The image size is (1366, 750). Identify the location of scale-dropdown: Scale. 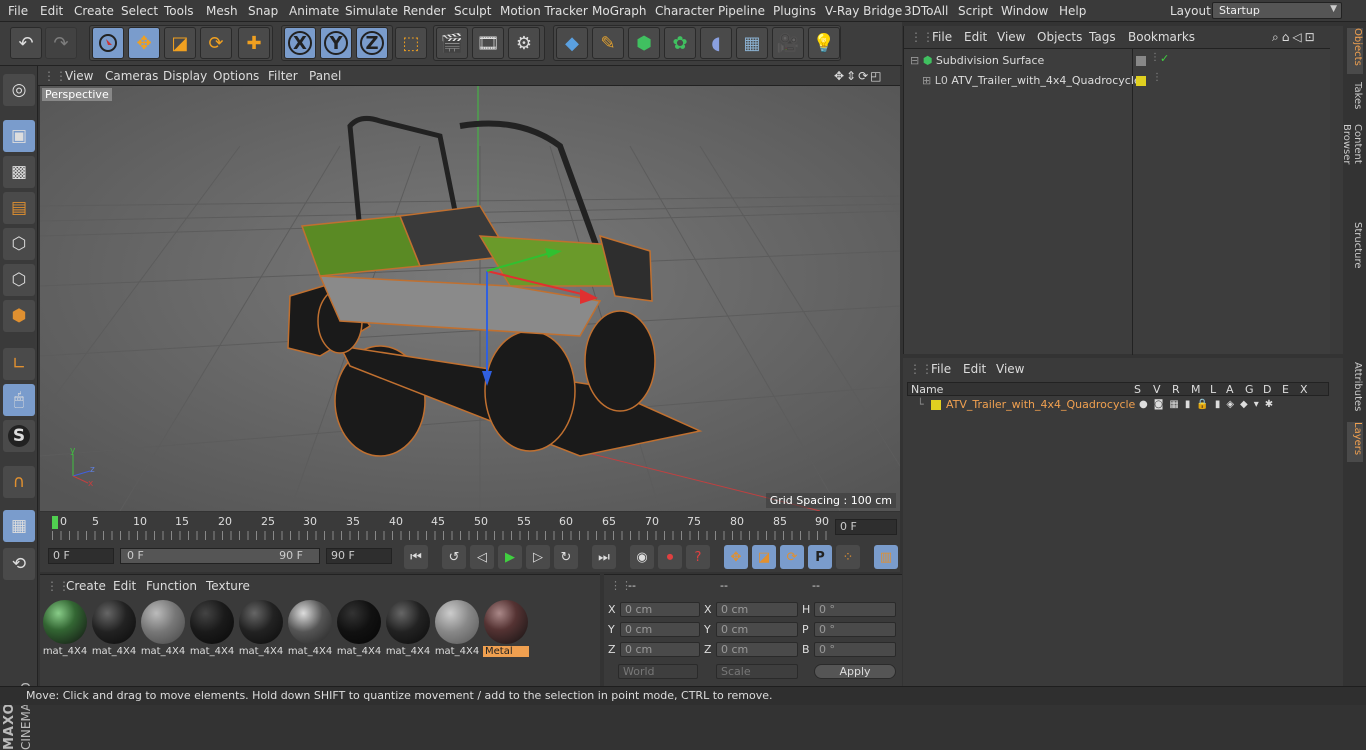
(757, 671).